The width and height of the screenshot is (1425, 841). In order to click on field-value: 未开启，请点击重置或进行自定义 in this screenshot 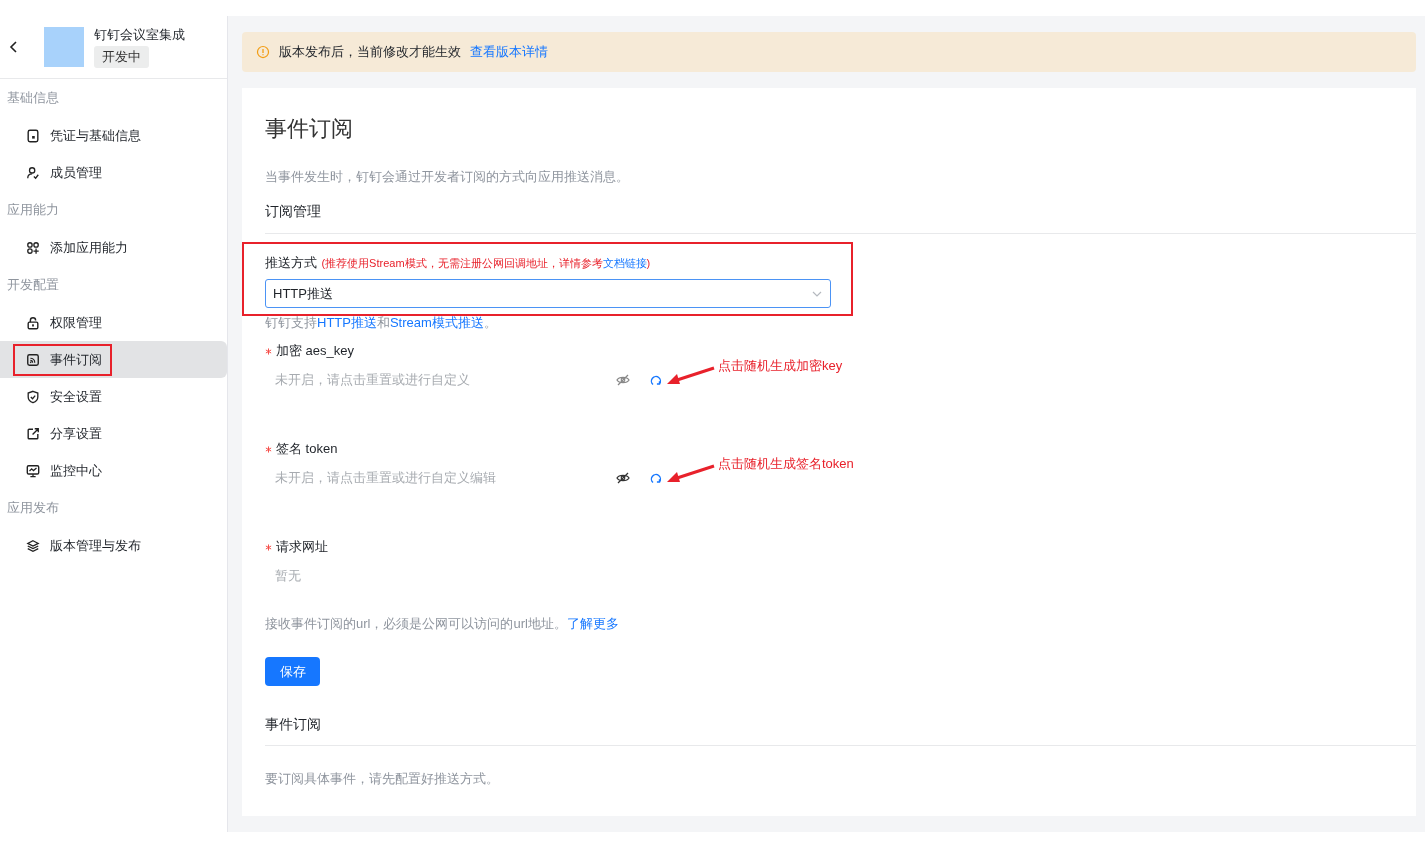, I will do `click(373, 380)`.